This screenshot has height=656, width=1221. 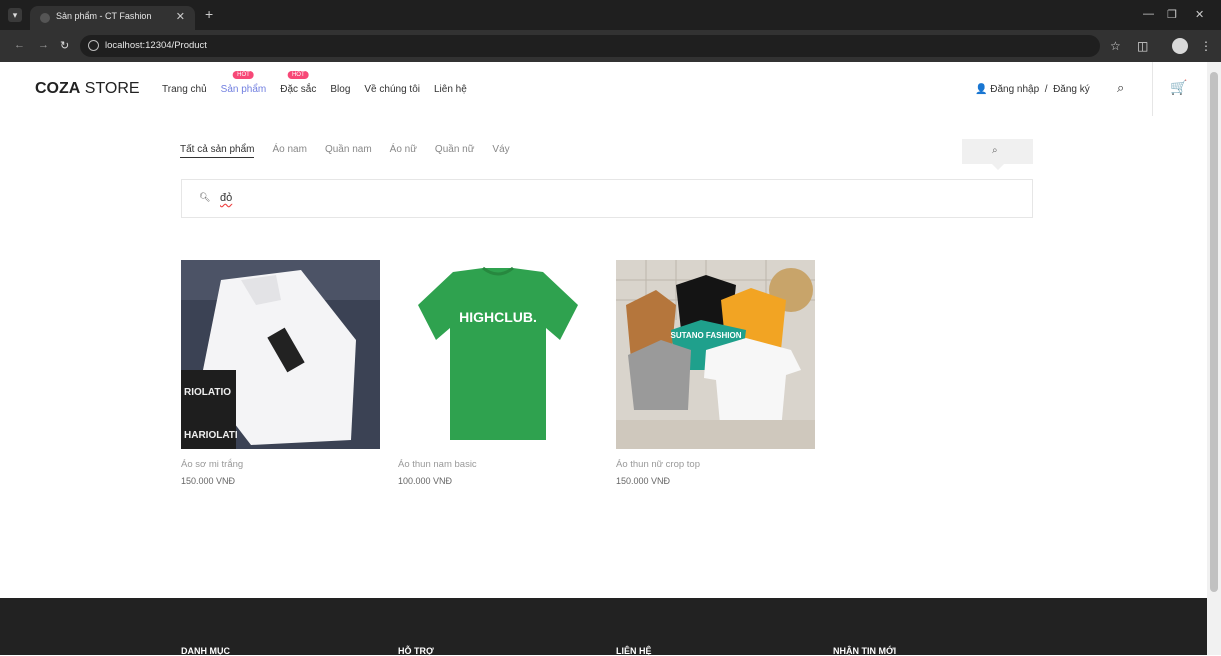 What do you see at coordinates (1120, 88) in the screenshot?
I see `search-icon: ⌕` at bounding box center [1120, 88].